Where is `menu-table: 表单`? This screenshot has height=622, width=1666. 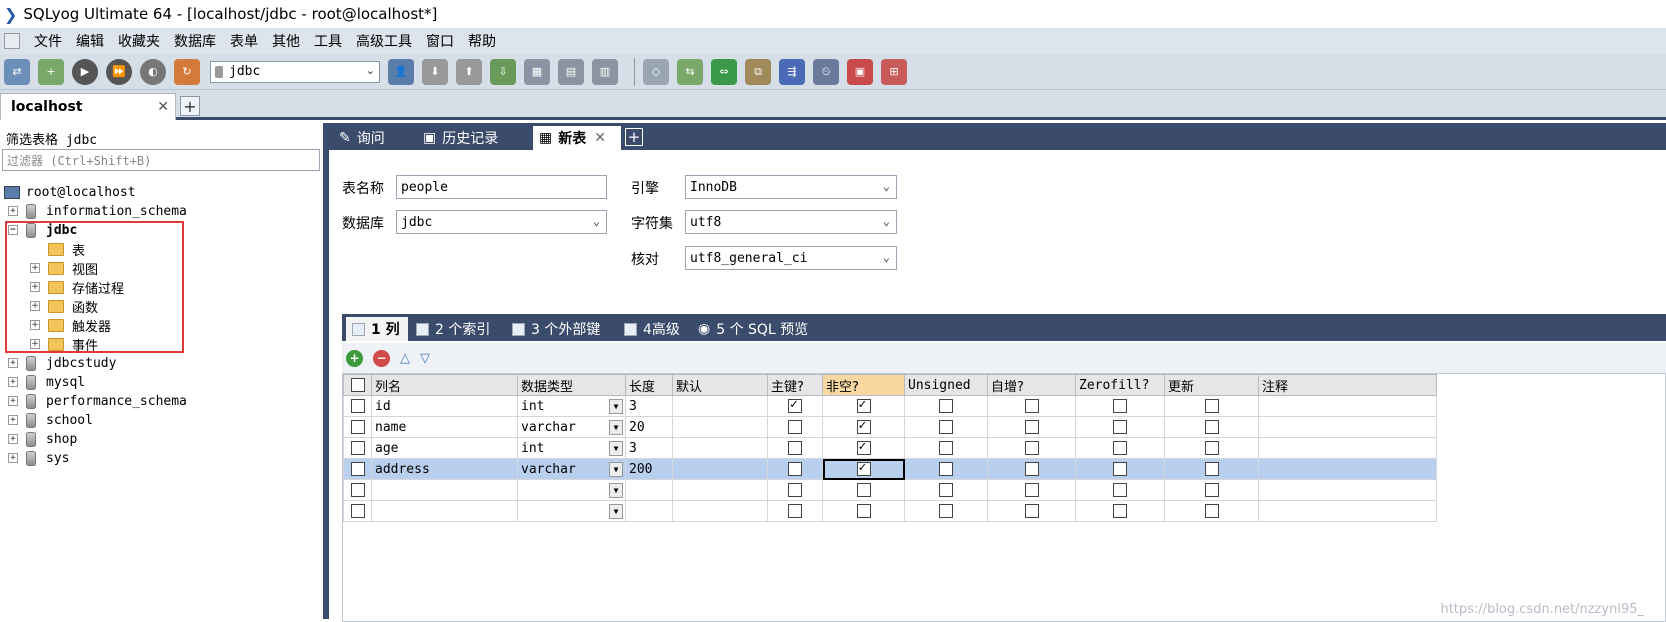 menu-table: 表单 is located at coordinates (244, 41).